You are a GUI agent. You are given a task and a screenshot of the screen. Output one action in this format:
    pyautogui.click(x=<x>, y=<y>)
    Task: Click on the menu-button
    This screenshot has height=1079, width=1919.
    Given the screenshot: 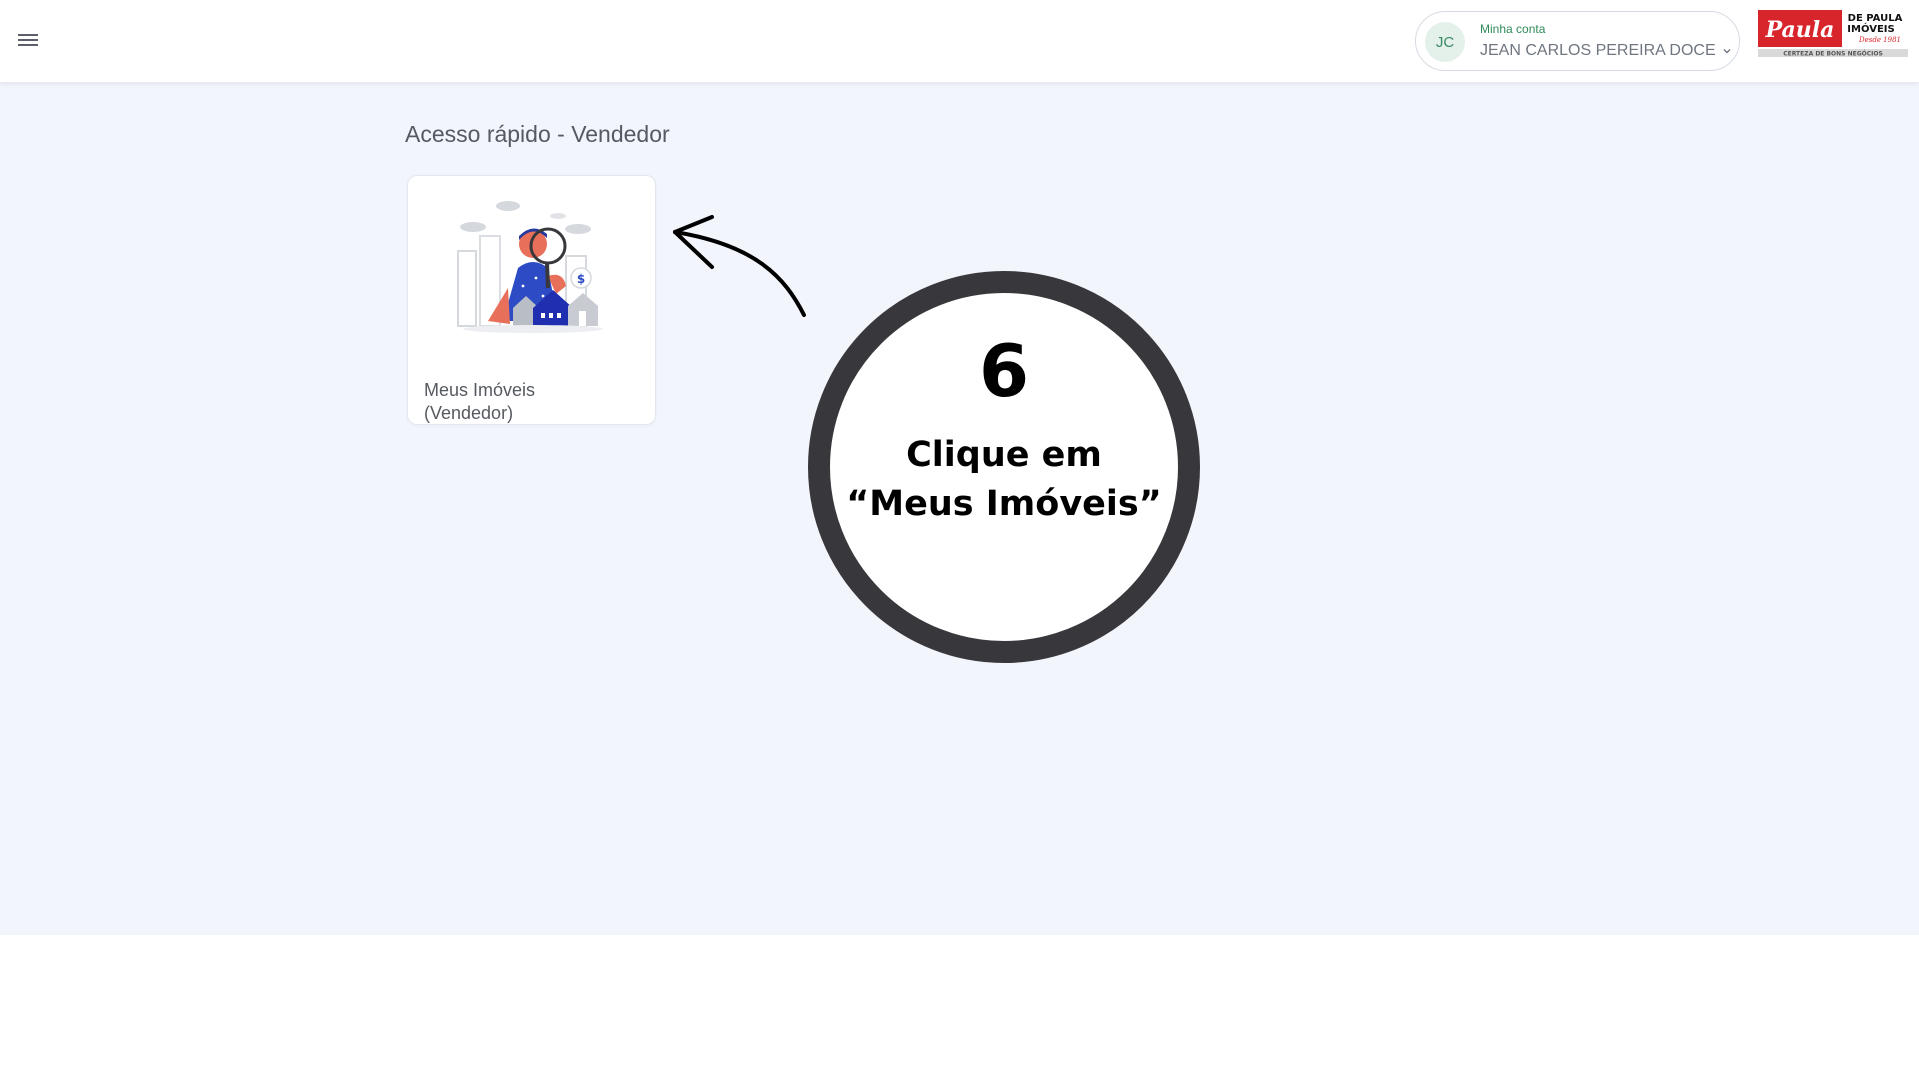 What is the action you would take?
    pyautogui.click(x=28, y=40)
    